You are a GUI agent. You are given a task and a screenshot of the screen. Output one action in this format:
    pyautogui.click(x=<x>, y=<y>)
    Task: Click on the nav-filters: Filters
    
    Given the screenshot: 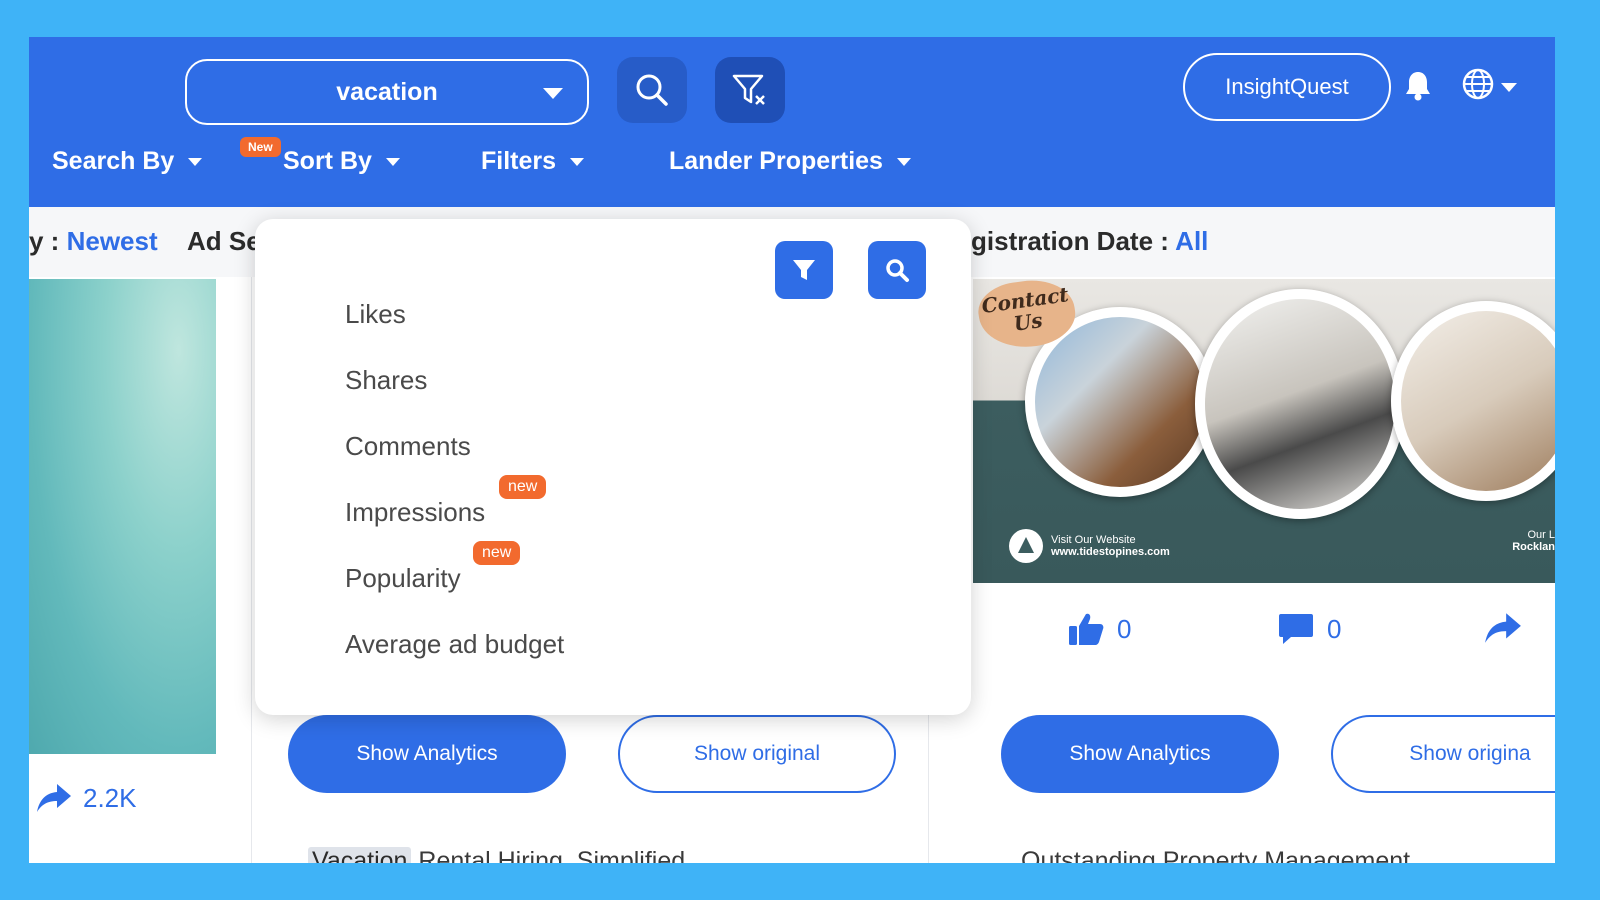 What is the action you would take?
    pyautogui.click(x=533, y=161)
    